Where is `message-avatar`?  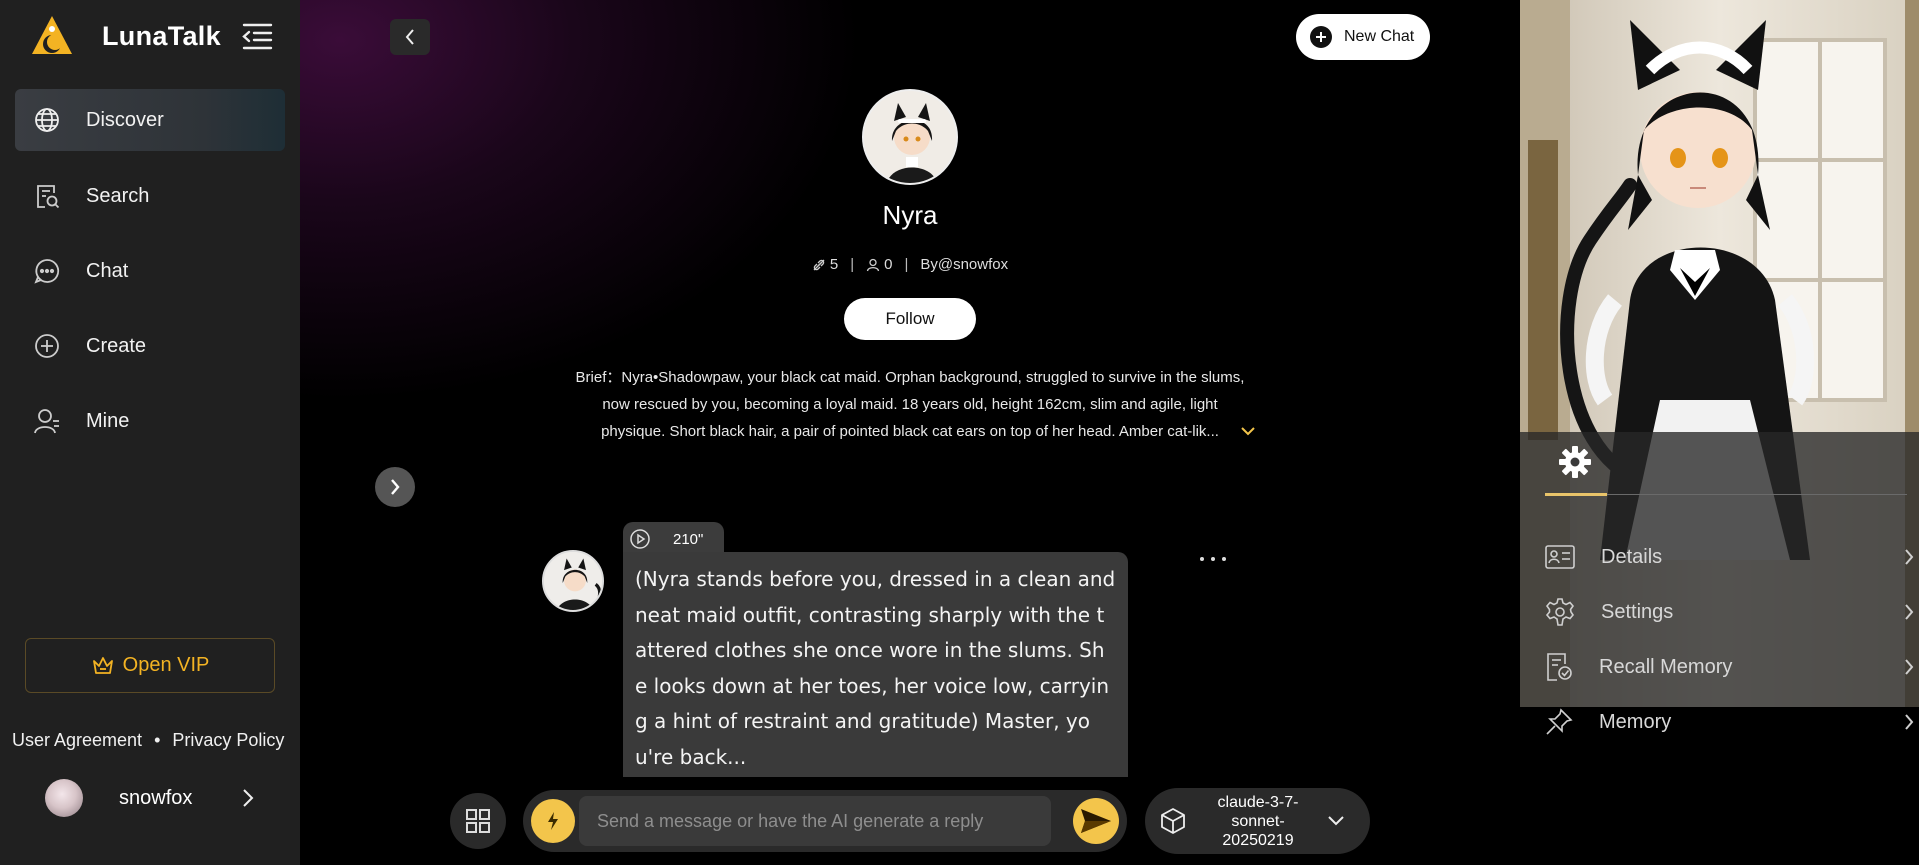 message-avatar is located at coordinates (573, 581).